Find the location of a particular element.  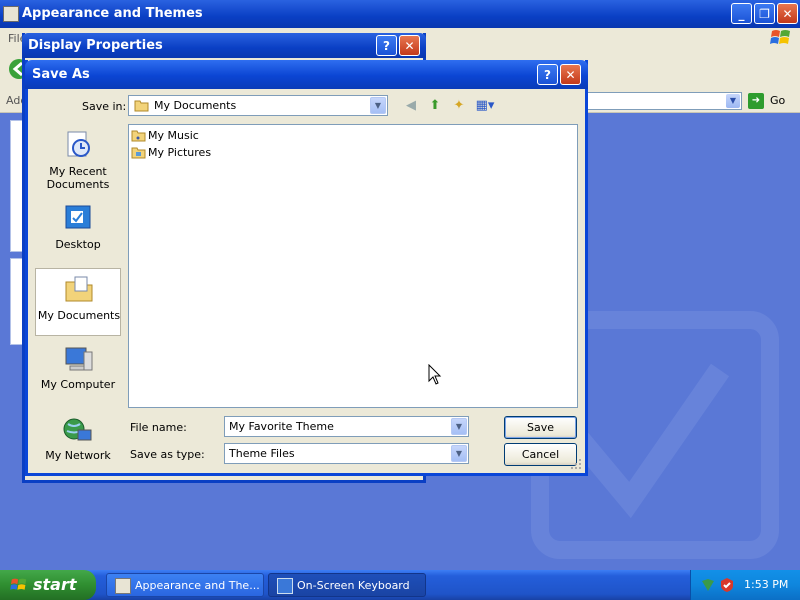

pictures-folder-icon is located at coordinates (138, 153).